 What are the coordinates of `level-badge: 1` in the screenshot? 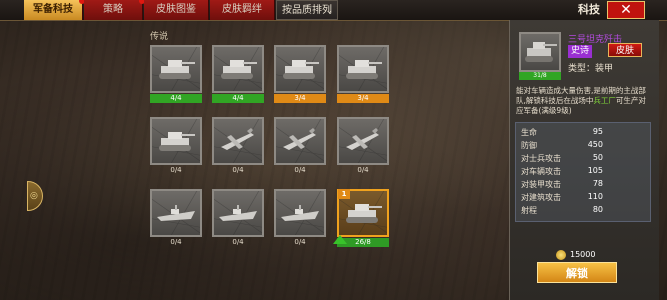 It's located at (344, 194).